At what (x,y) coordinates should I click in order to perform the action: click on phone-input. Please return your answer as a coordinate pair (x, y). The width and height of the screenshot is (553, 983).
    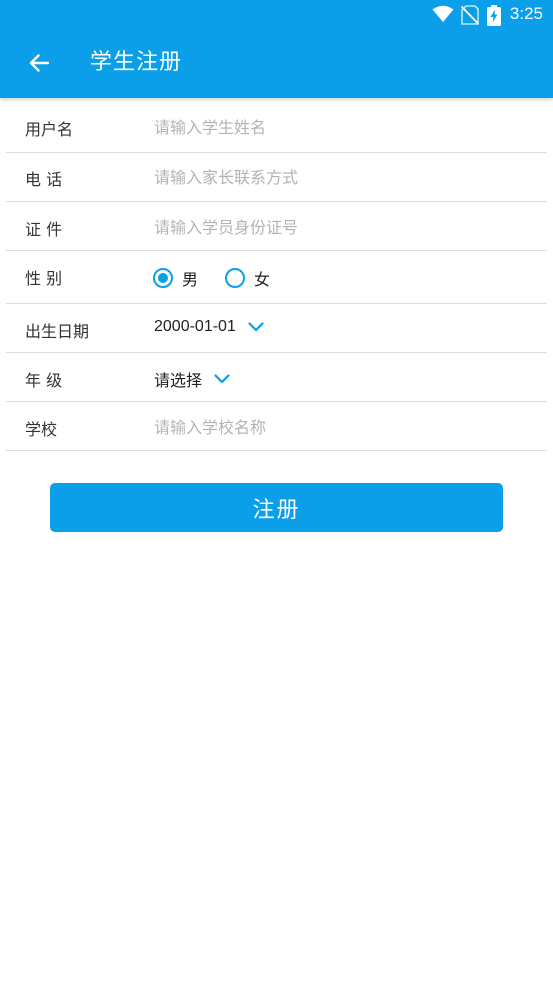
    Looking at the image, I should click on (344, 177).